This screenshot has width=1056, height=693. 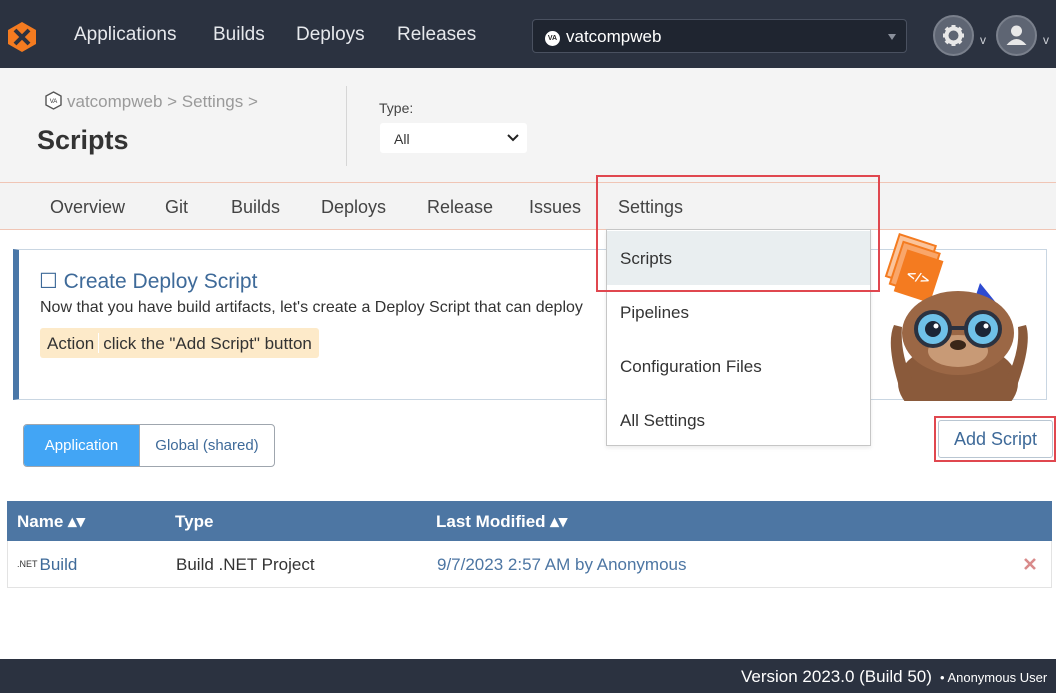 I want to click on footer-user: • Anonymous User, so click(x=994, y=677).